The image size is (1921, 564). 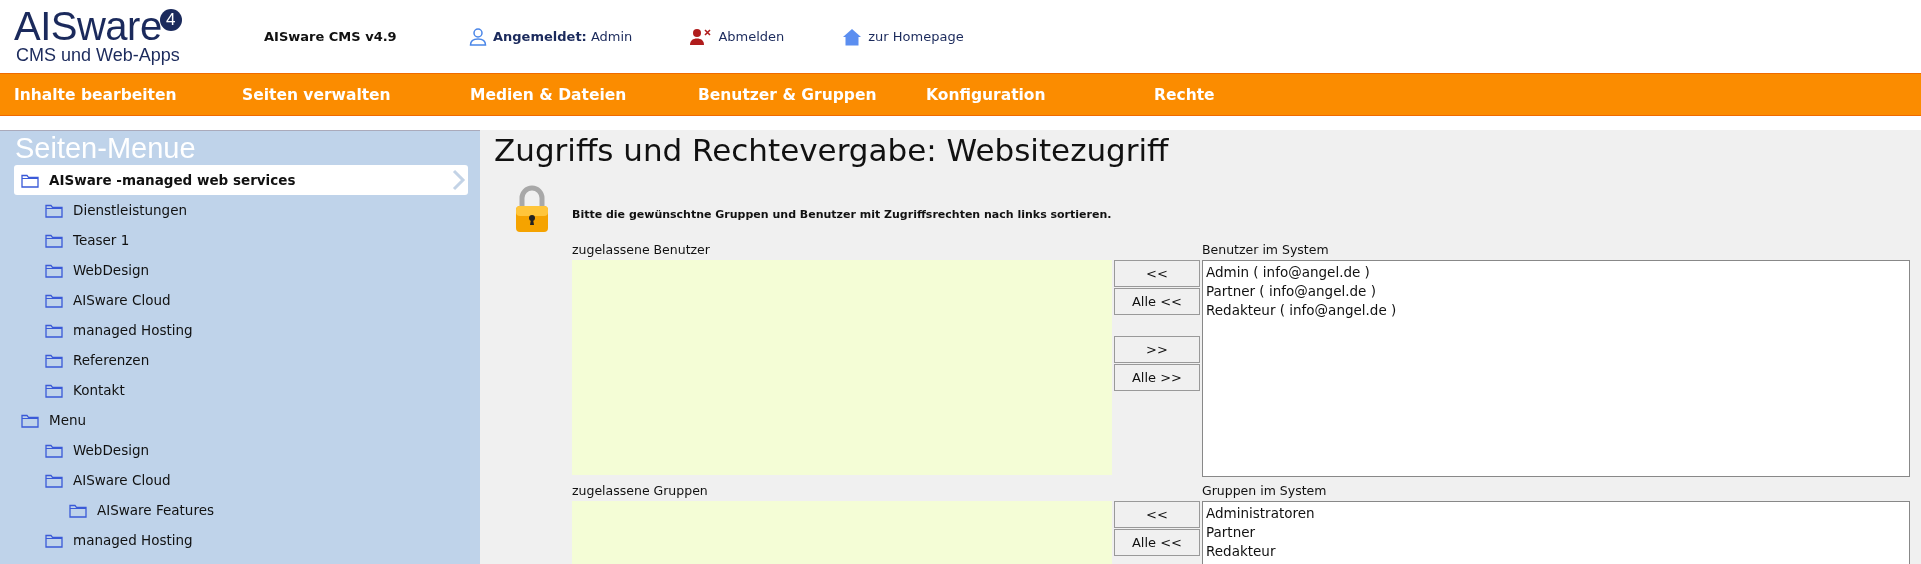 I want to click on list-option: Redakteur, so click(x=1241, y=551).